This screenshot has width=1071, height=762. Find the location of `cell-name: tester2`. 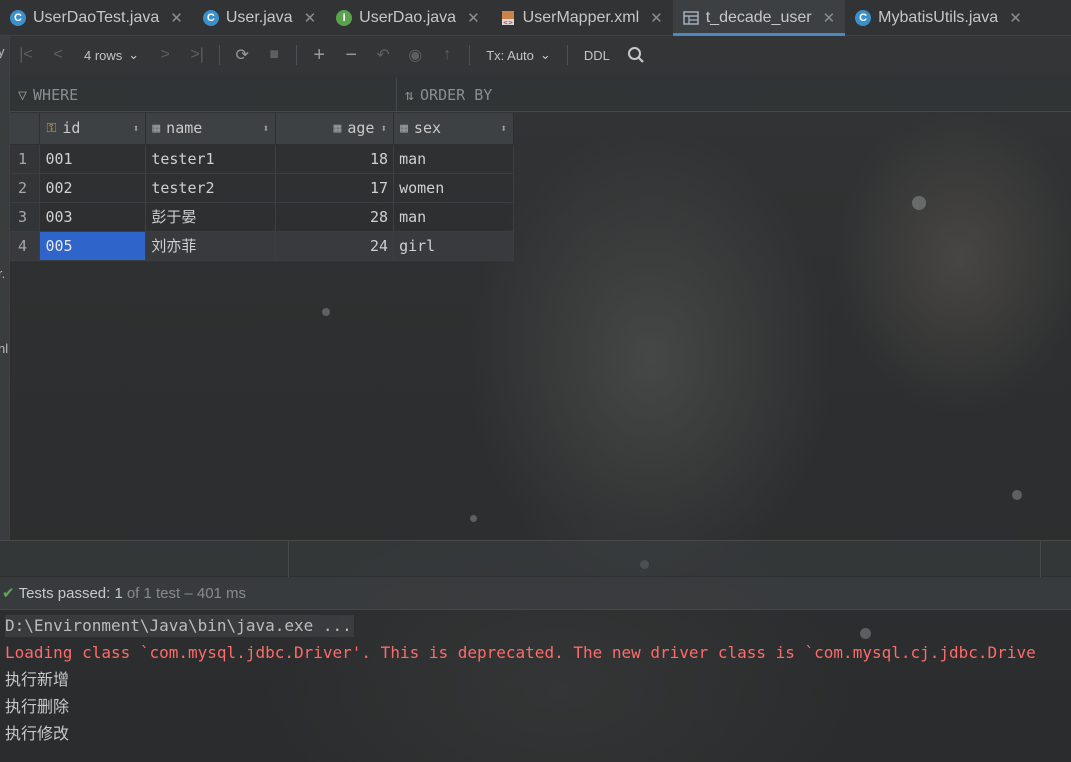

cell-name: tester2 is located at coordinates (211, 188).